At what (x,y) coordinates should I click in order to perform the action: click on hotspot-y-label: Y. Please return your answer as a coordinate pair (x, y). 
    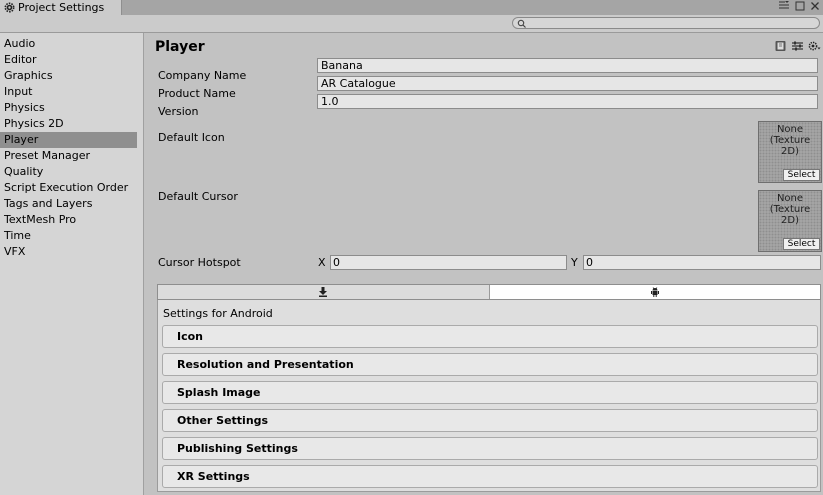
    Looking at the image, I should click on (574, 262).